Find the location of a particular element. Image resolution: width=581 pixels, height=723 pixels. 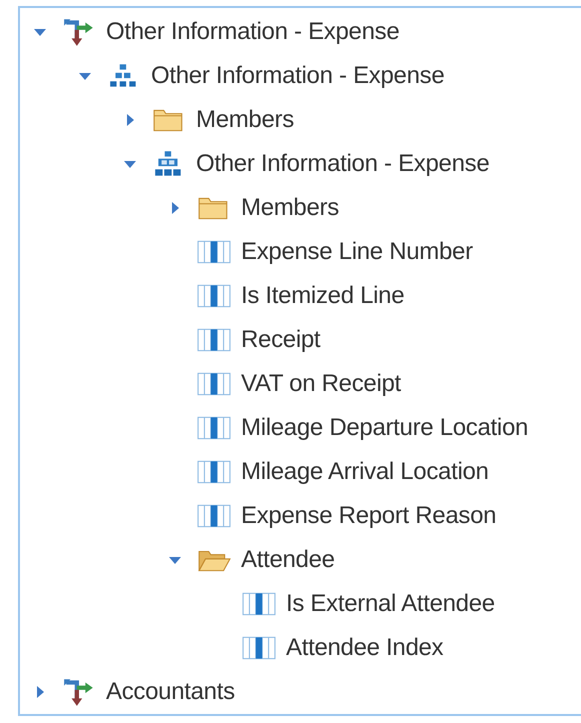

tree-item-label: Attendee Index is located at coordinates (365, 648).